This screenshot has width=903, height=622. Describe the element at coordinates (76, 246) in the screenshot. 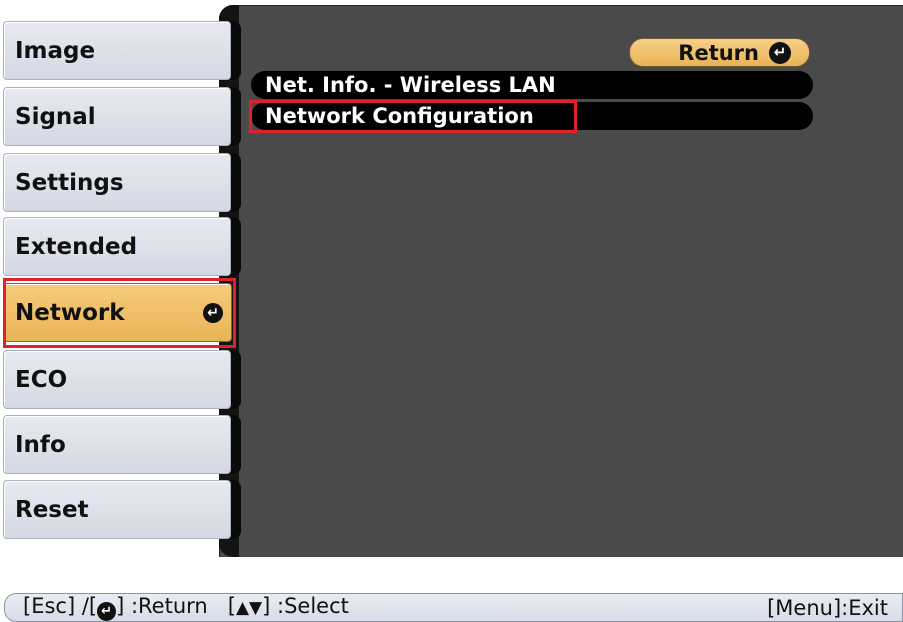

I see `menu-item-label: Extended` at that location.